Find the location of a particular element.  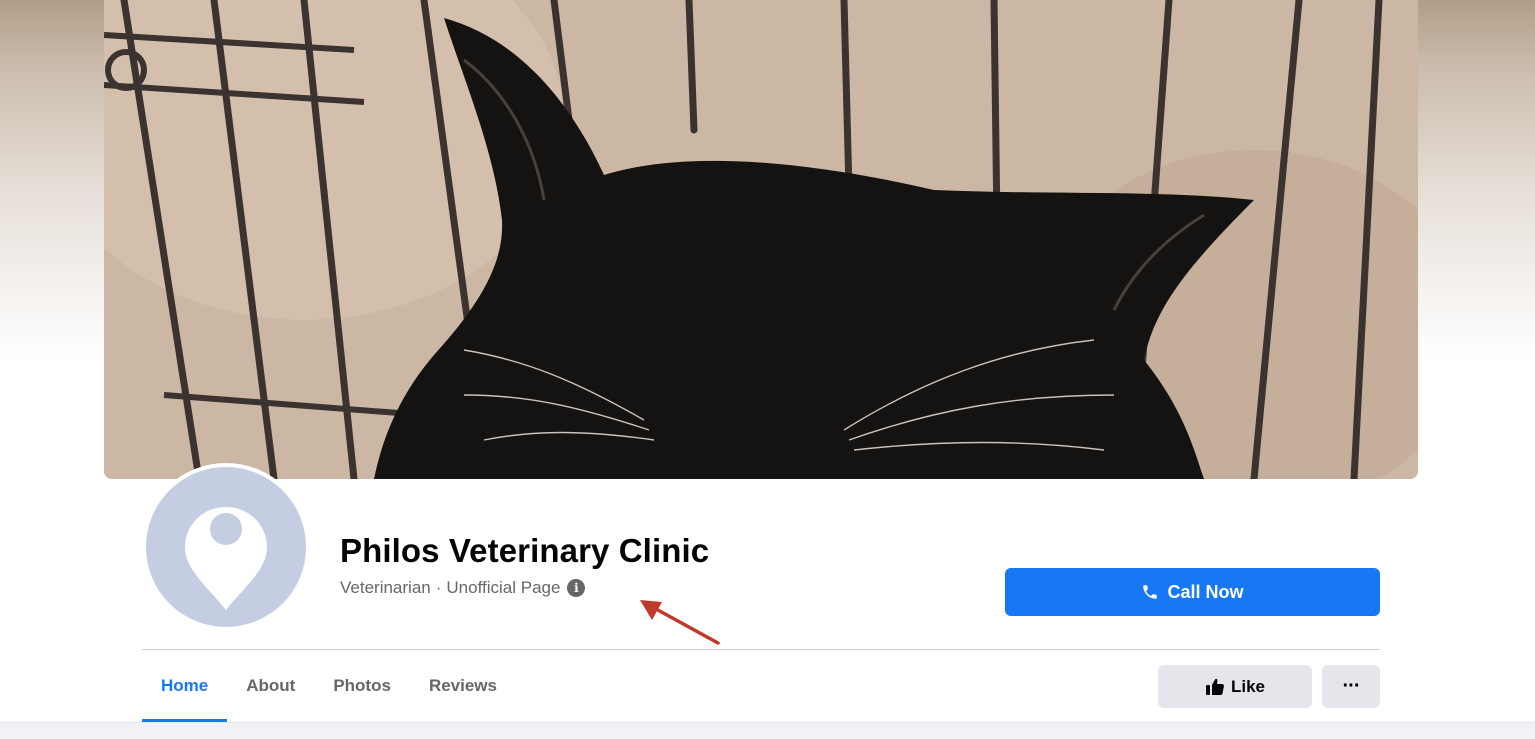

call-now-button: Call Now is located at coordinates (1192, 592).